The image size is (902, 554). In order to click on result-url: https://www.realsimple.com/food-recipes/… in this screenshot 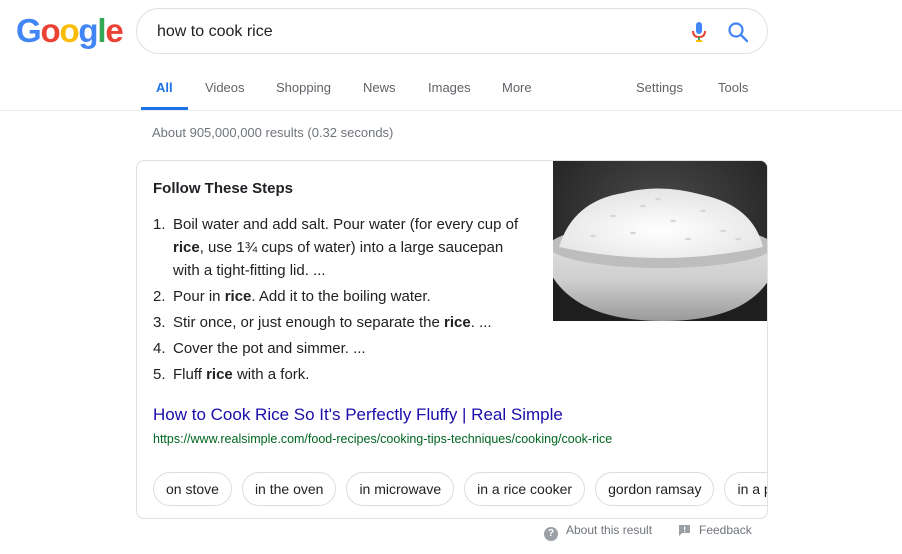, I will do `click(383, 439)`.